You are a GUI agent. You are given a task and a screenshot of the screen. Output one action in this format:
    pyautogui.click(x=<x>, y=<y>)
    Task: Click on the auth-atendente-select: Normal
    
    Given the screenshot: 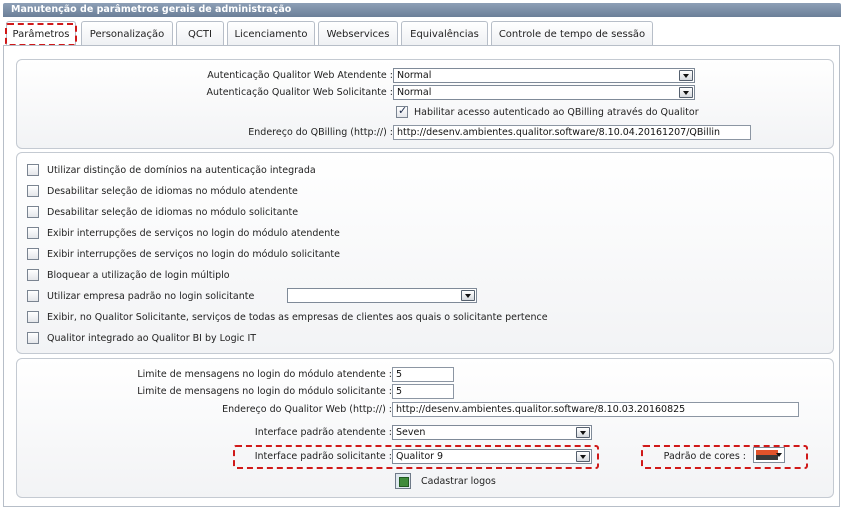 What is the action you would take?
    pyautogui.click(x=544, y=75)
    